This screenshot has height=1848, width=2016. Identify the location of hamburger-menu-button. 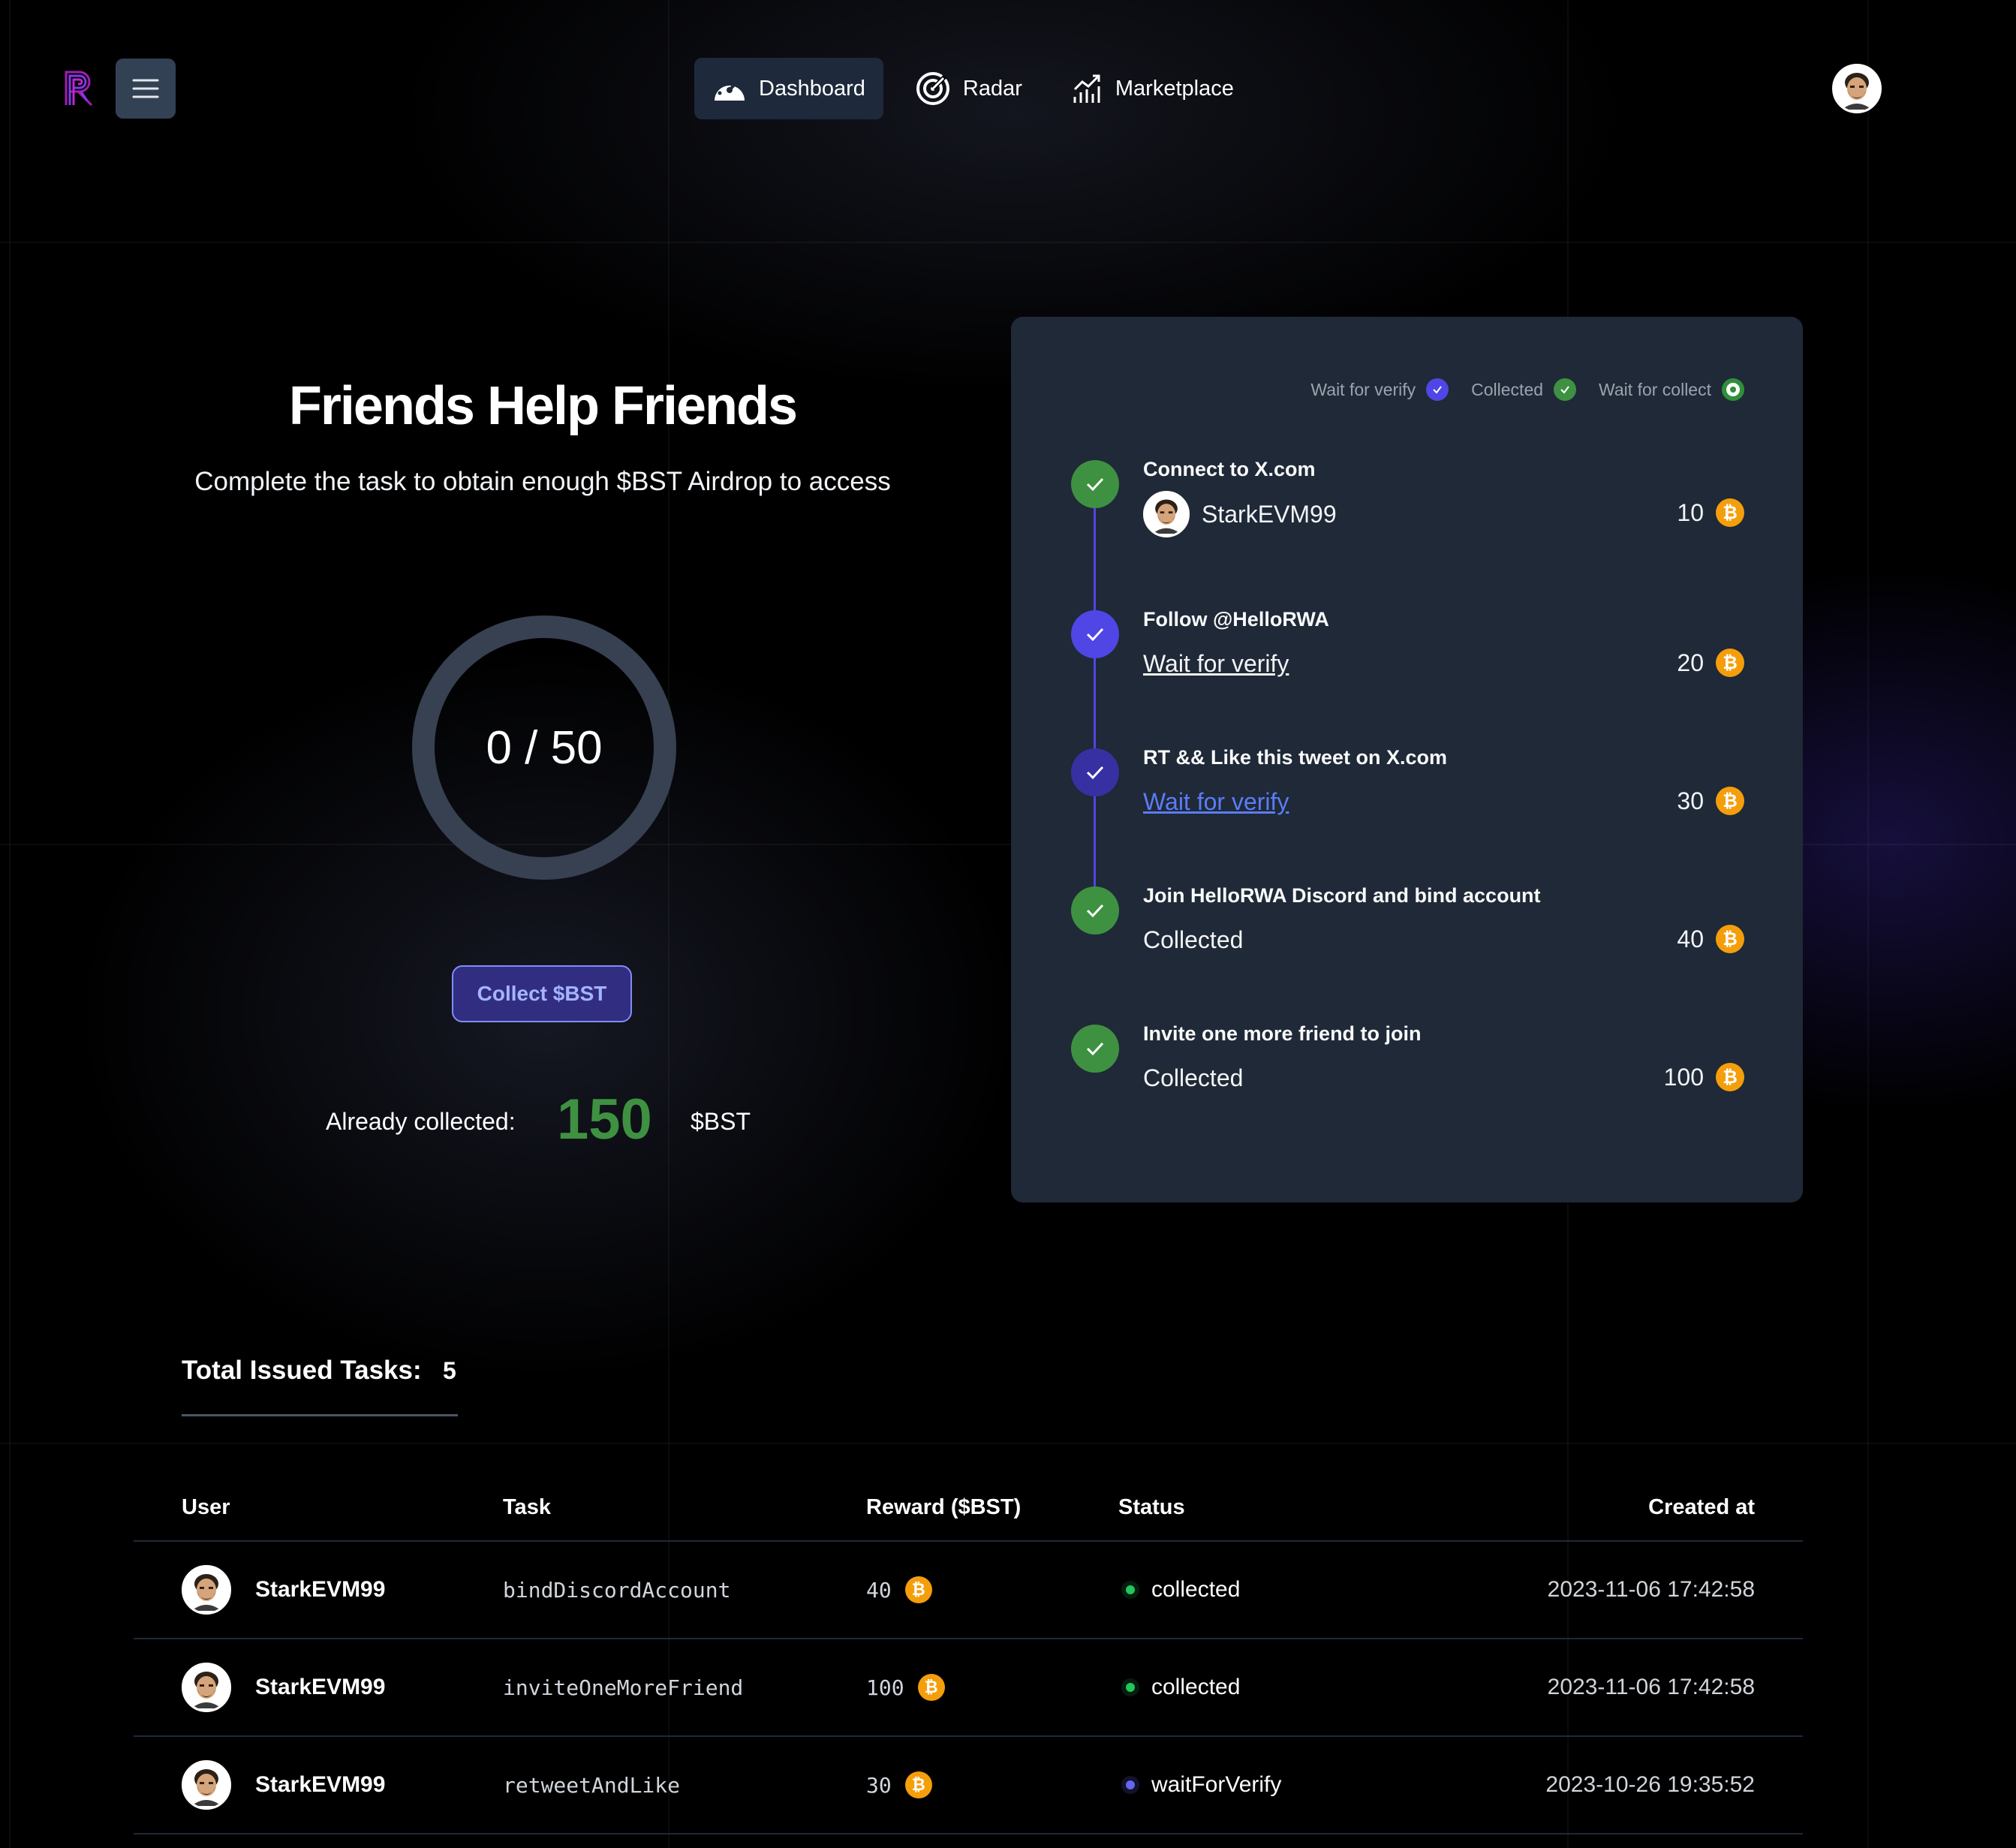
(146, 89).